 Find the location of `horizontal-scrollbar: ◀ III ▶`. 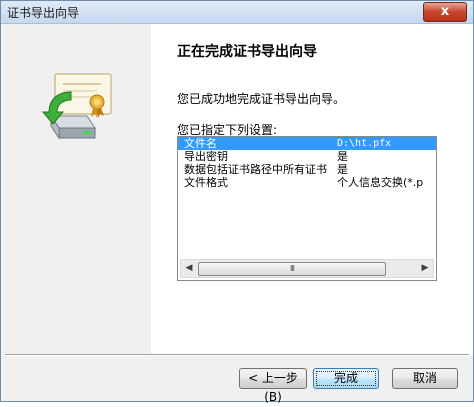

horizontal-scrollbar: ◀ III ▶ is located at coordinates (307, 268).